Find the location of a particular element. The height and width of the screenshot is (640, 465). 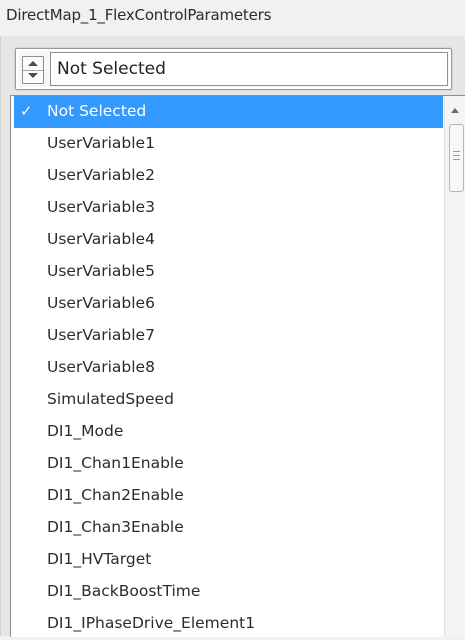

parameter-title: DirectMap_1_FlexControlParameters is located at coordinates (139, 15).